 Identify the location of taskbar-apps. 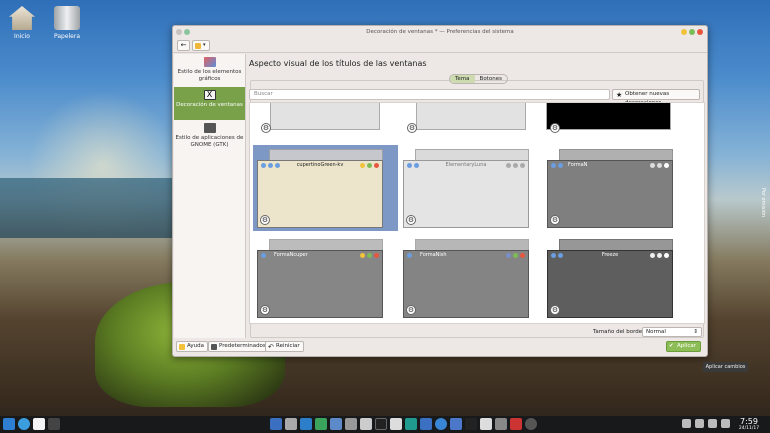
(403, 424).